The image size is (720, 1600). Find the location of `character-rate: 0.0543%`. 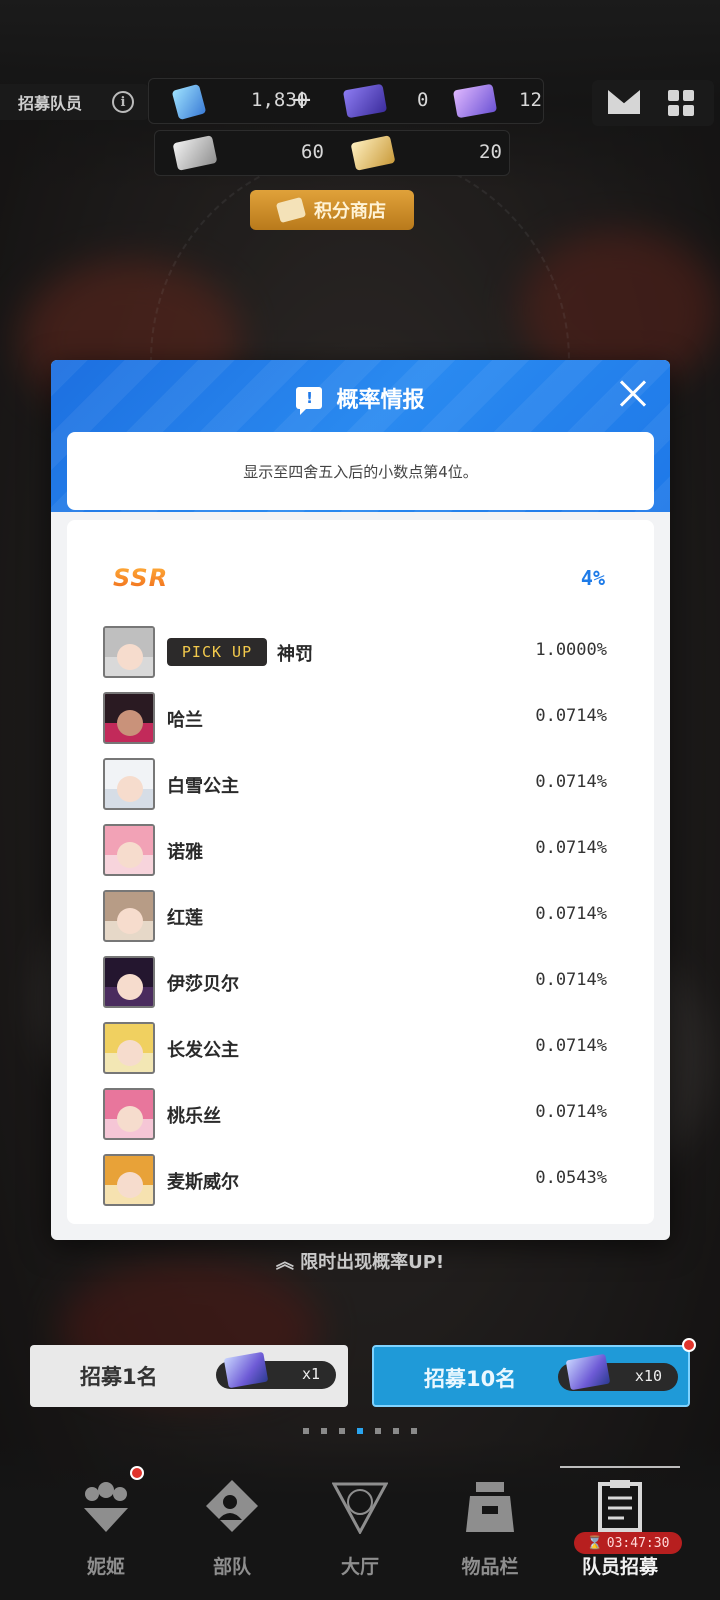

character-rate: 0.0543% is located at coordinates (571, 1178).